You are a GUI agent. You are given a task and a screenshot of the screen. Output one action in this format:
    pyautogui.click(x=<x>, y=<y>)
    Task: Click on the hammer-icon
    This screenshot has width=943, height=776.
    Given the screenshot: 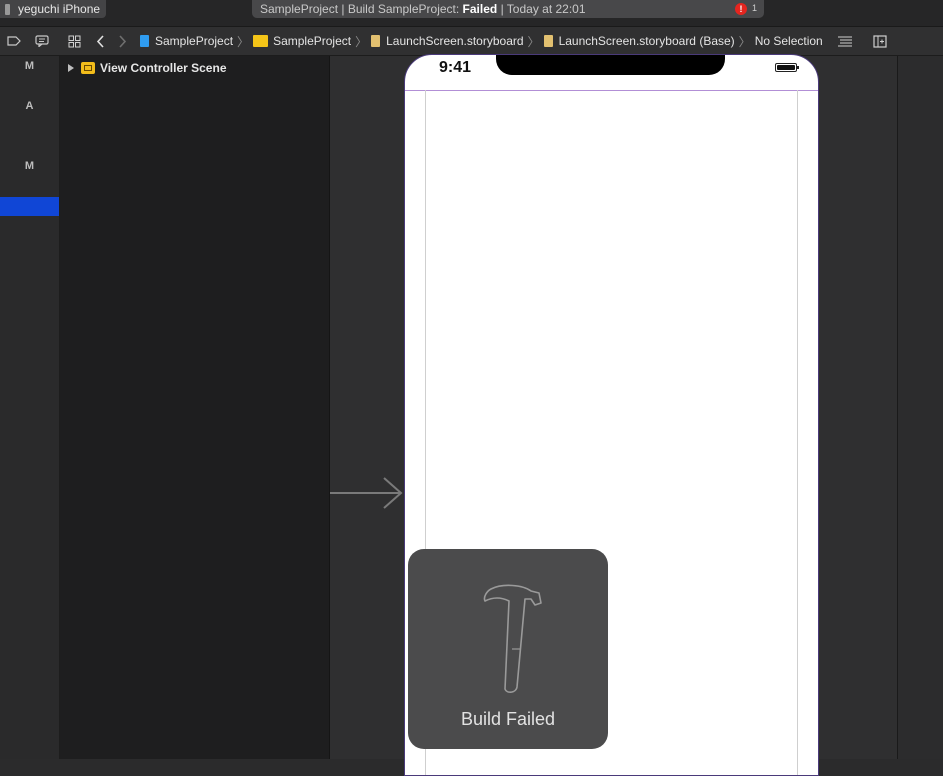 What is the action you would take?
    pyautogui.click(x=512, y=638)
    